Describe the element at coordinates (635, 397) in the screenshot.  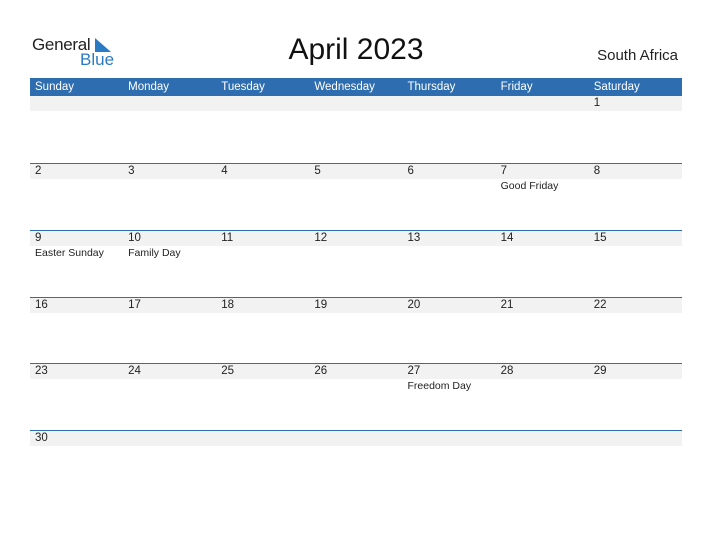
I see `day-cell: 29` at that location.